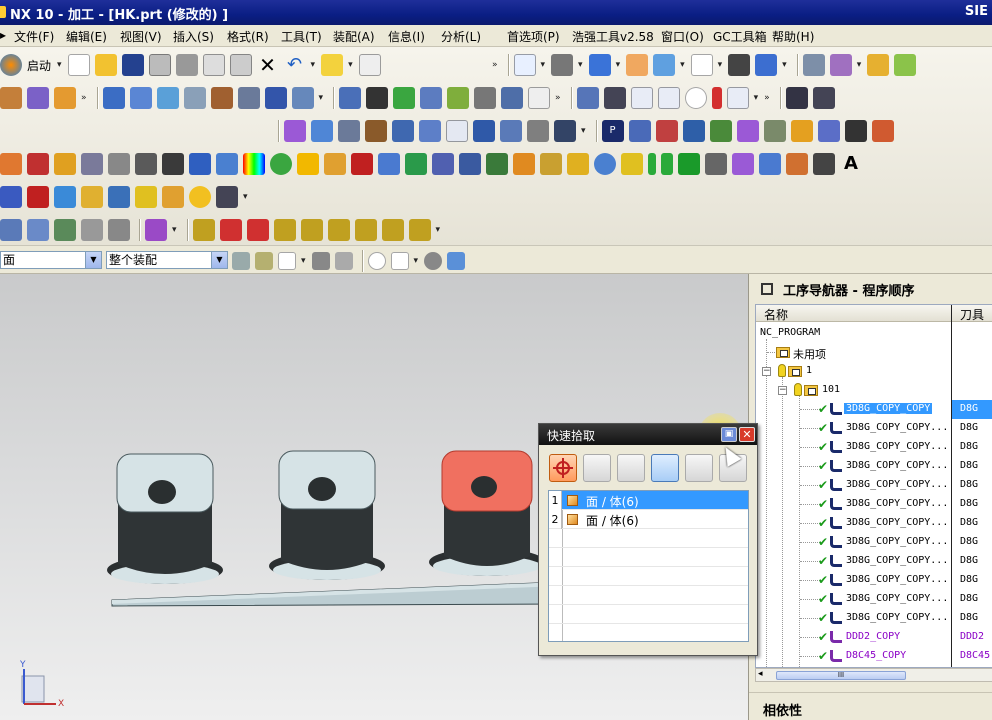  What do you see at coordinates (689, 164) in the screenshot?
I see `feature-27-icon` at bounding box center [689, 164].